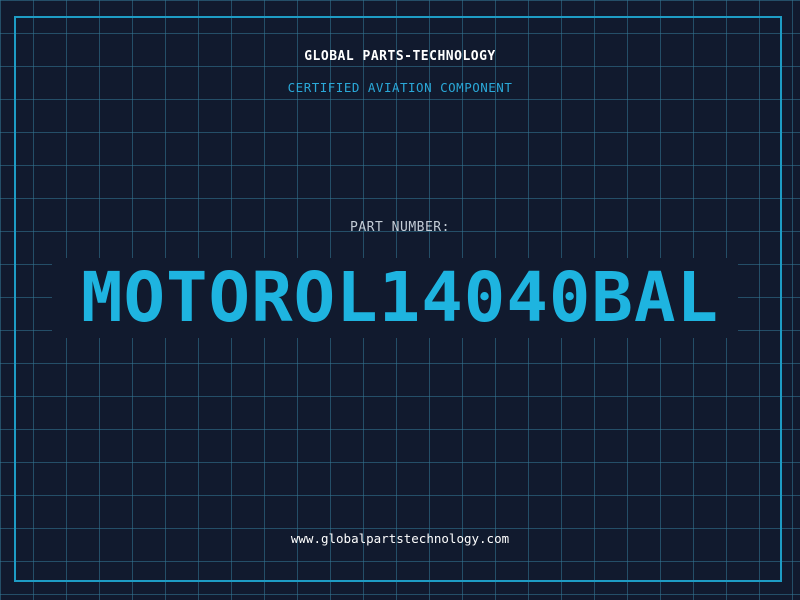 This screenshot has width=800, height=600. Describe the element at coordinates (400, 227) in the screenshot. I see `part-number-label: PART NUMBER:` at that location.